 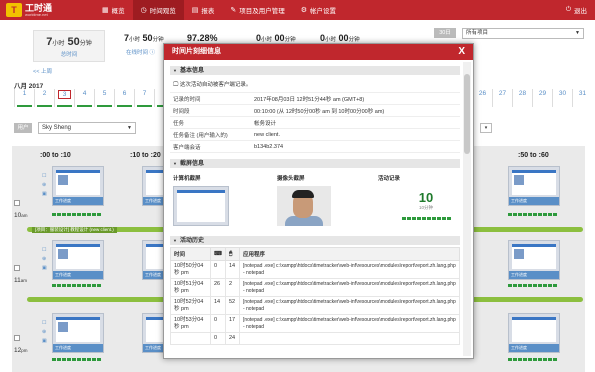 I want to click on nav-overview-label: 概览, so click(x=118, y=11).